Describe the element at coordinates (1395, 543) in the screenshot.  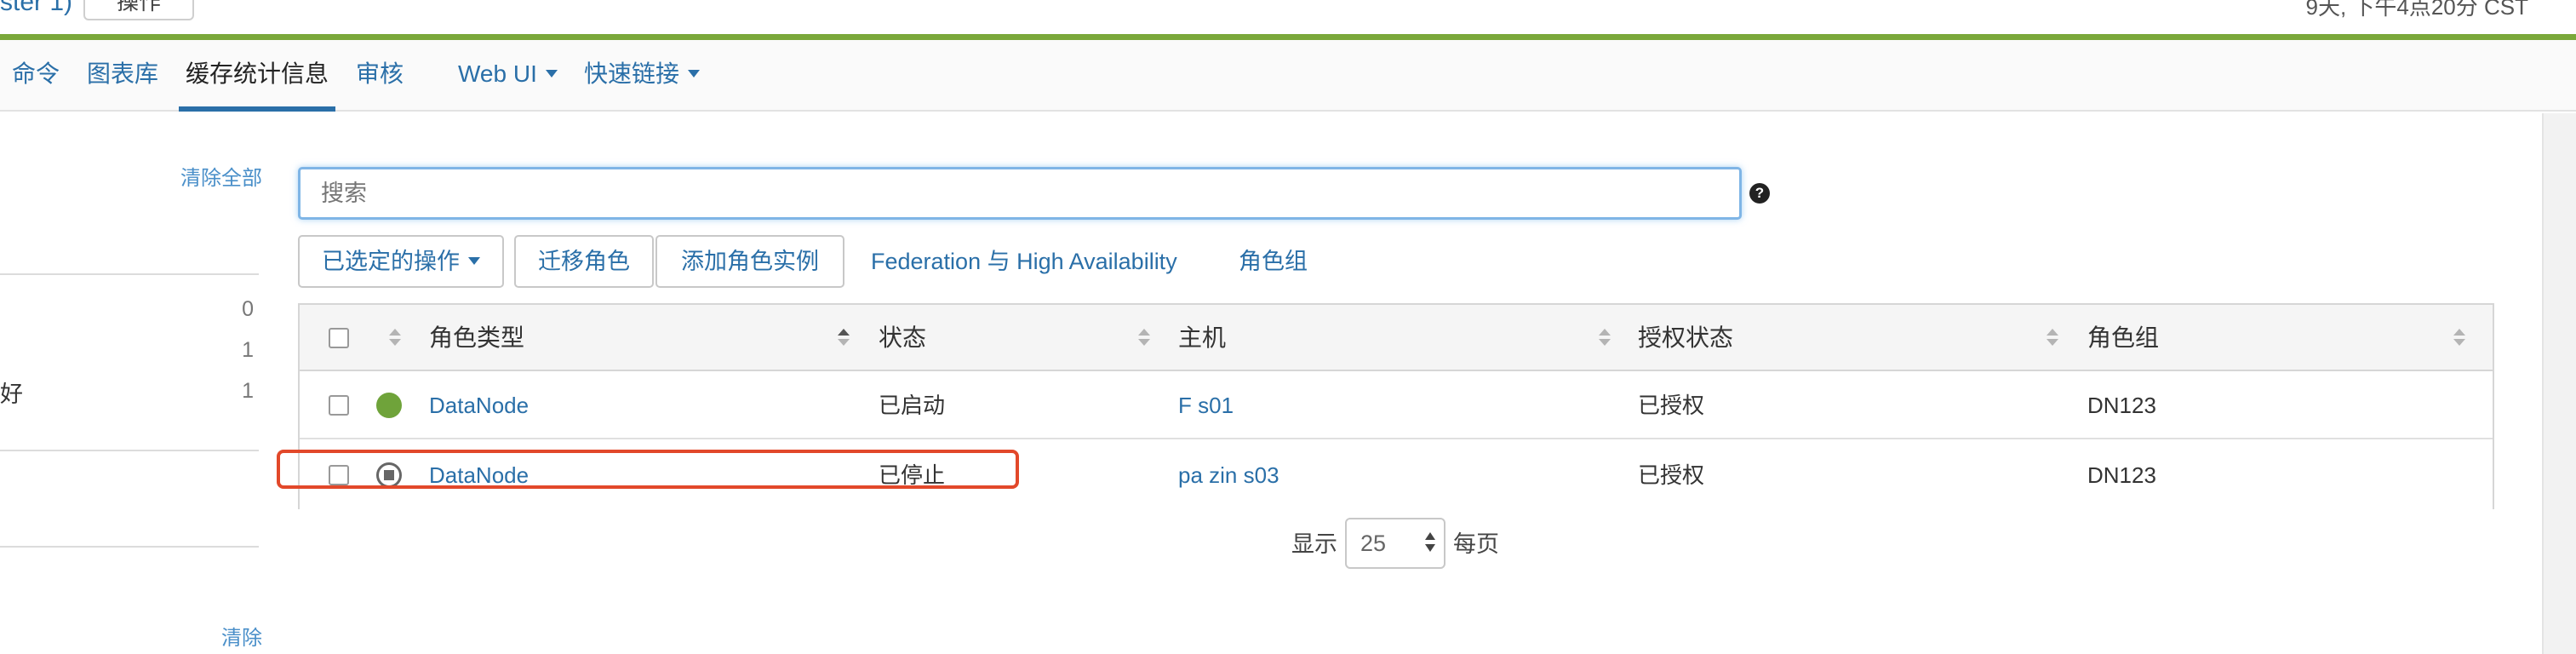
I see `page-size-select: 25` at that location.